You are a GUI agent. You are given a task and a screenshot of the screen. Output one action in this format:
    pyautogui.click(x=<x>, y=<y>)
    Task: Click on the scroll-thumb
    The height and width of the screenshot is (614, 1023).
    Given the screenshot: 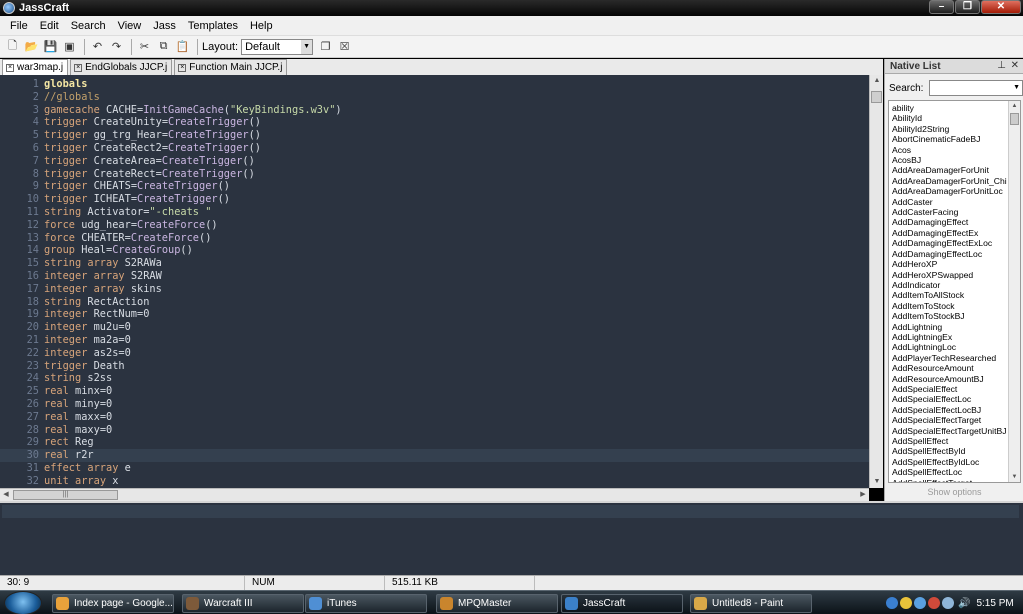 What is the action you would take?
    pyautogui.click(x=876, y=97)
    